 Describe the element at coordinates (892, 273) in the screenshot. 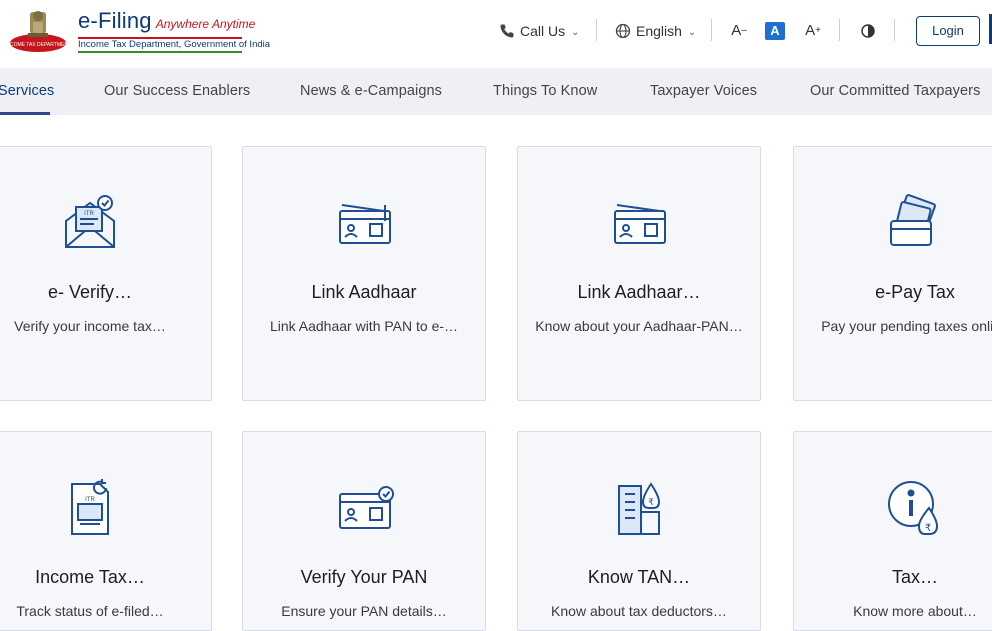

I see `service-card-e-pay-tax: e-Pay Tax Pay your pending taxes online` at that location.